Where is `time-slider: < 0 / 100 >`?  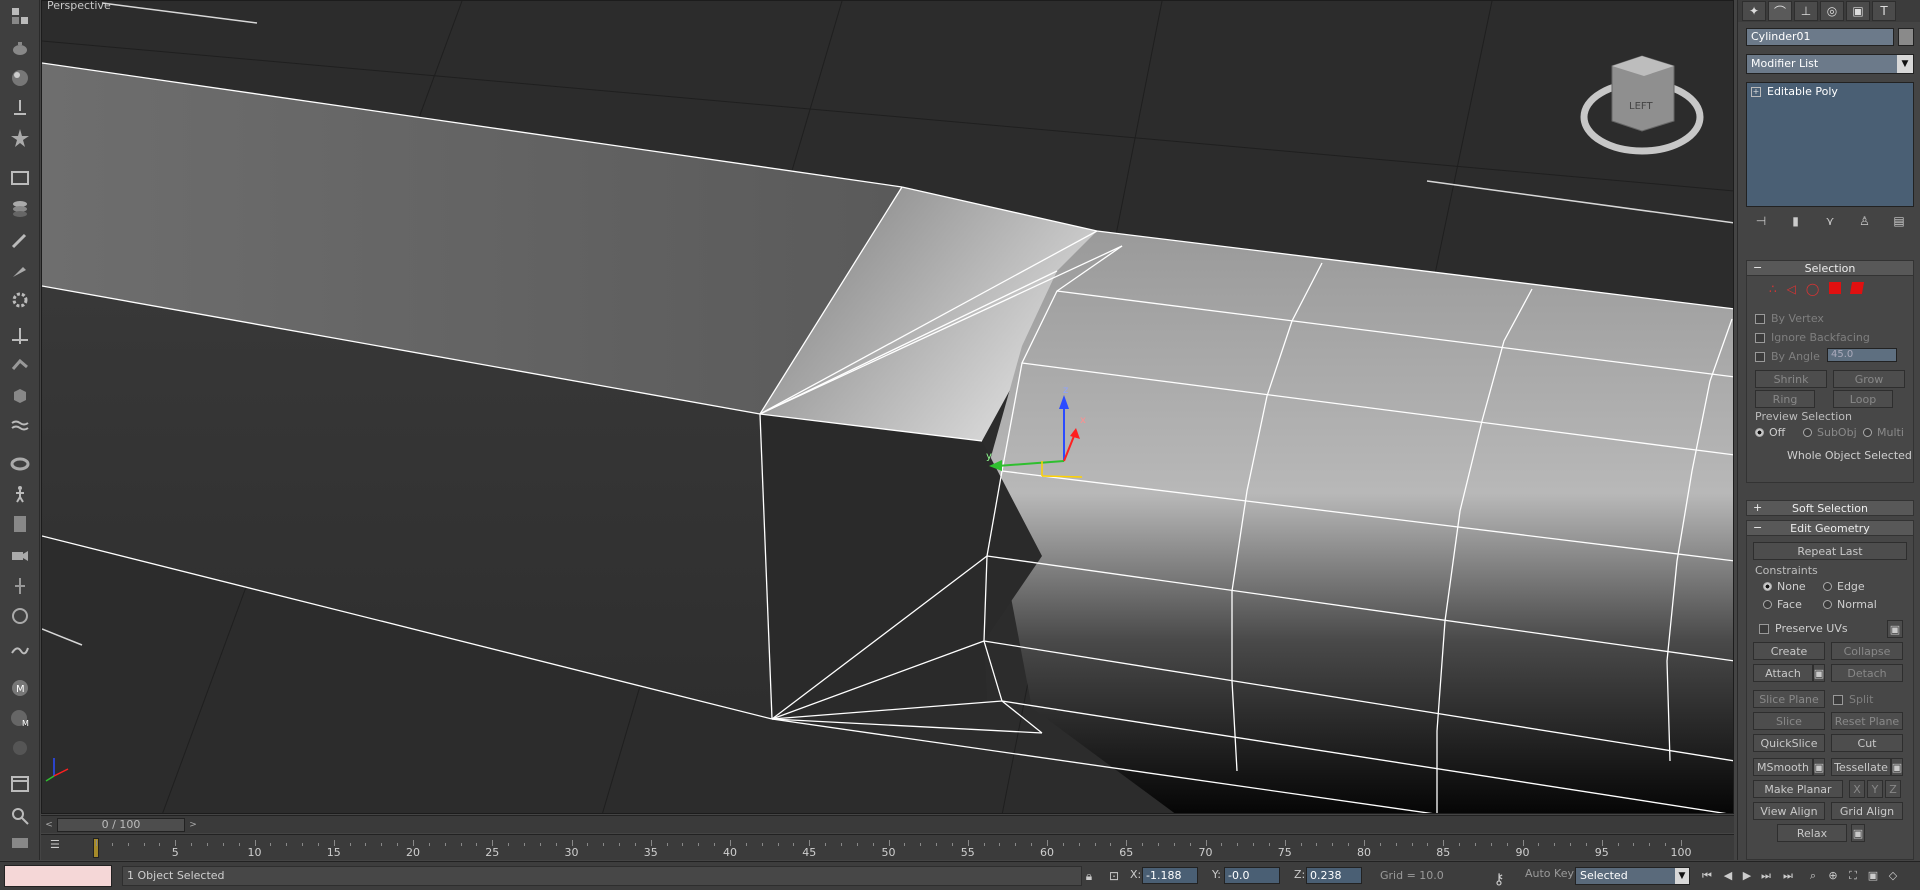 time-slider: < 0 / 100 > is located at coordinates (887, 824).